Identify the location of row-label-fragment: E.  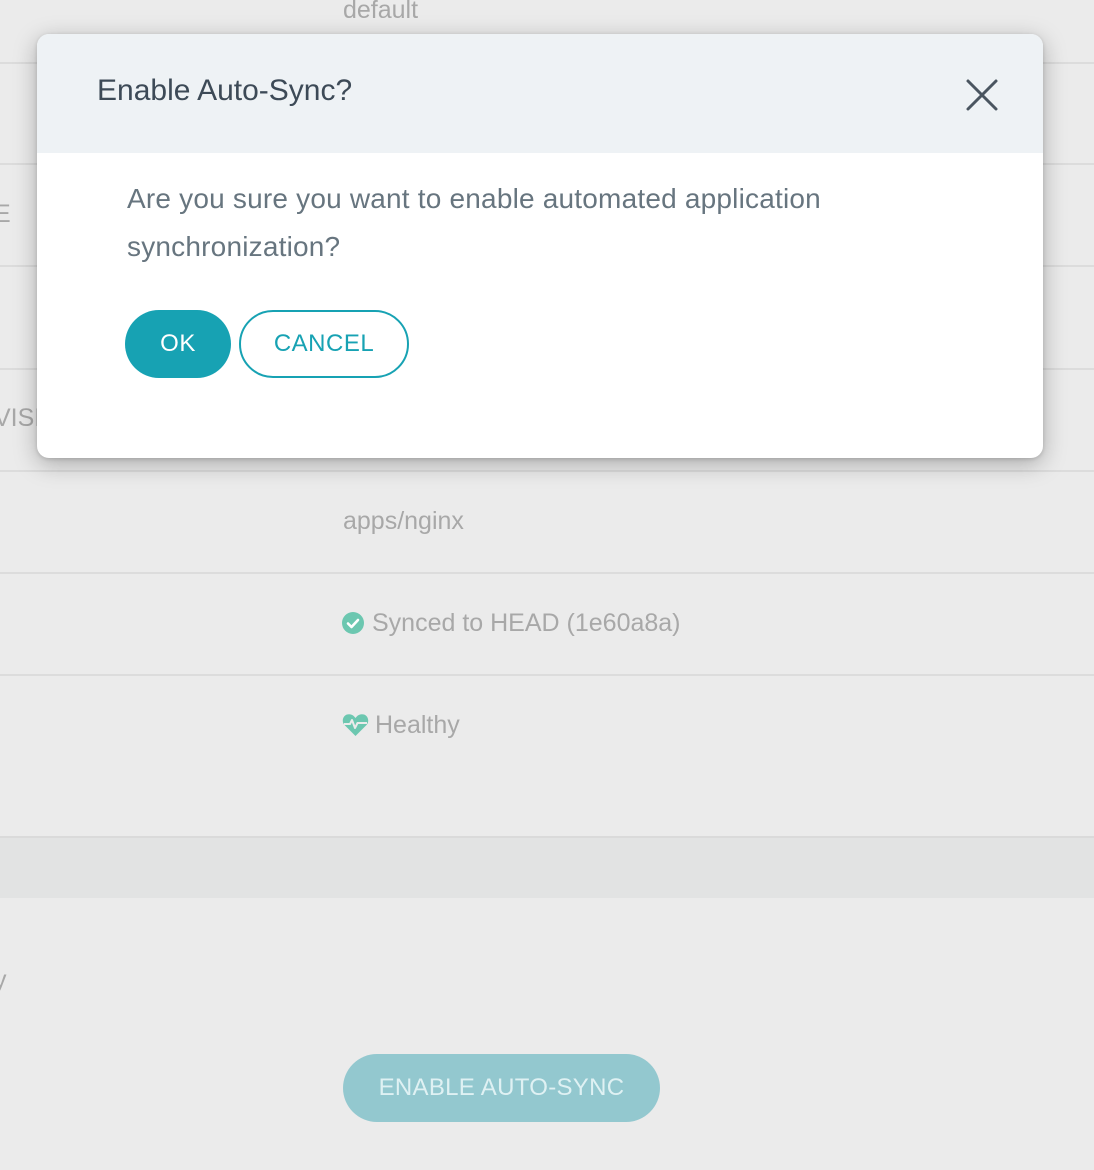
(5, 214).